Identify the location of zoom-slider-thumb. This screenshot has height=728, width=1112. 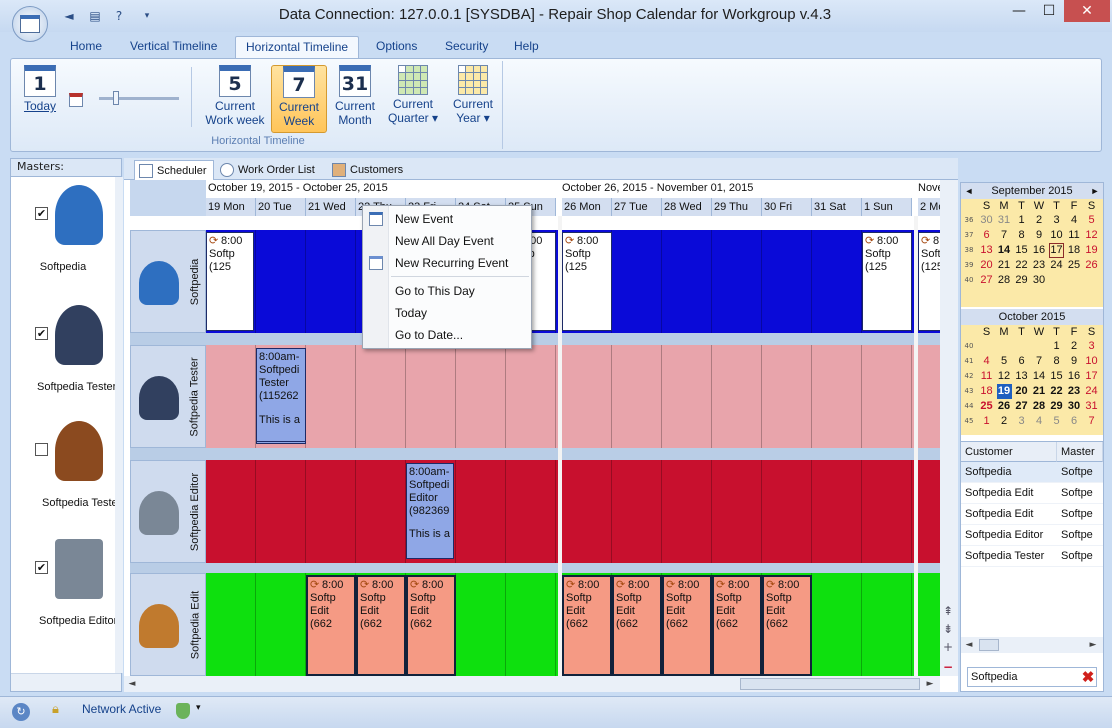
(116, 98).